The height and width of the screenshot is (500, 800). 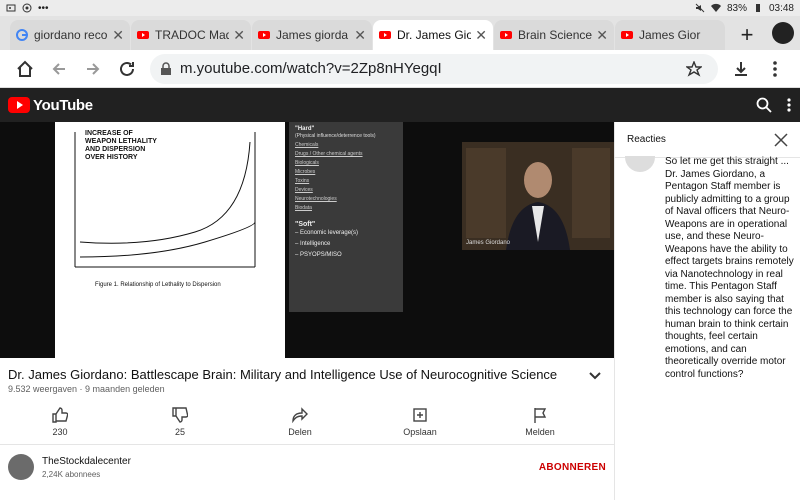 What do you see at coordinates (19, 105) in the screenshot?
I see `youtube-play-icon` at bounding box center [19, 105].